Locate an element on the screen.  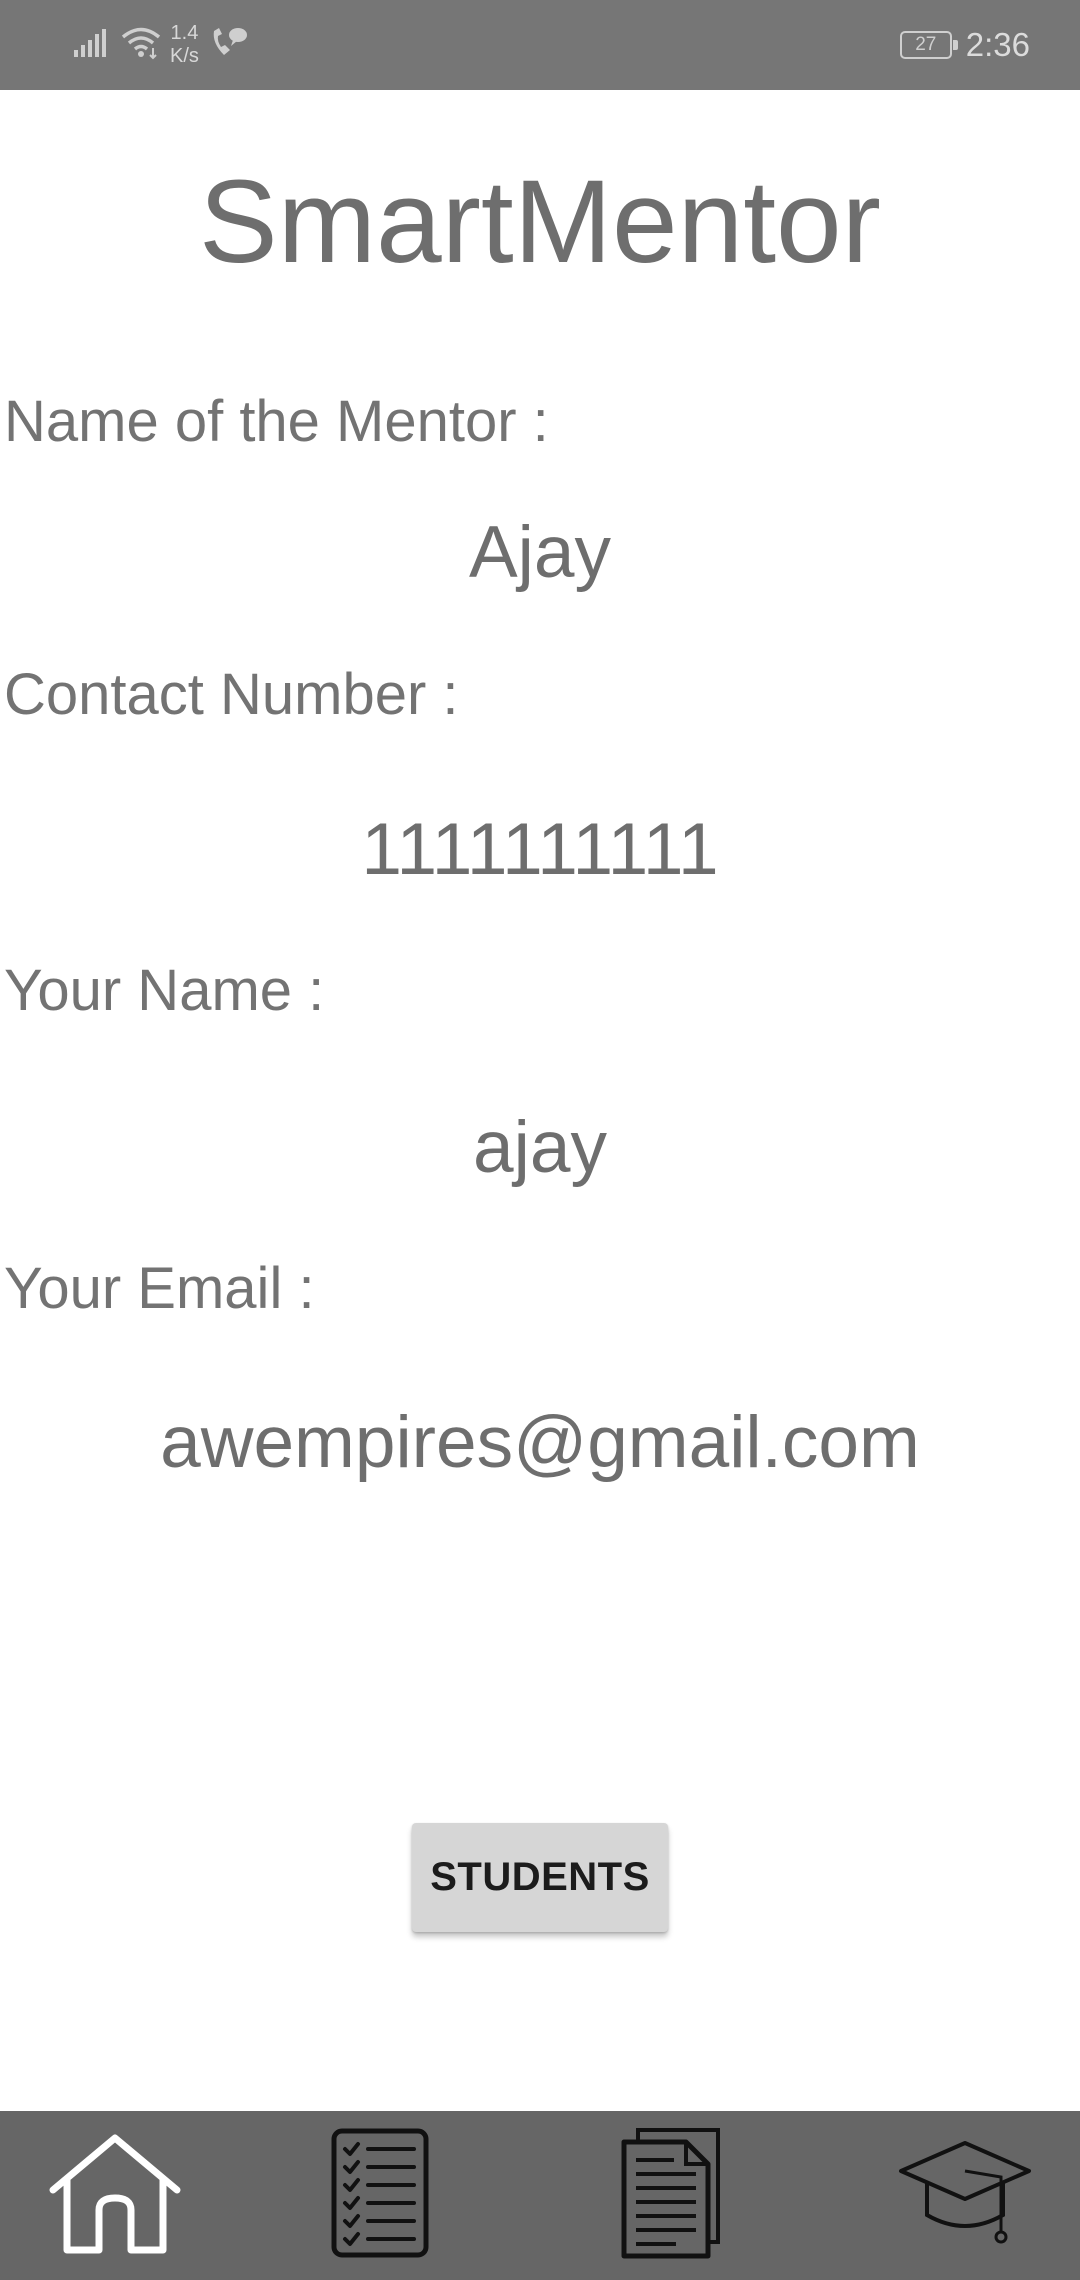
your-name-value: ajay is located at coordinates (540, 1147).